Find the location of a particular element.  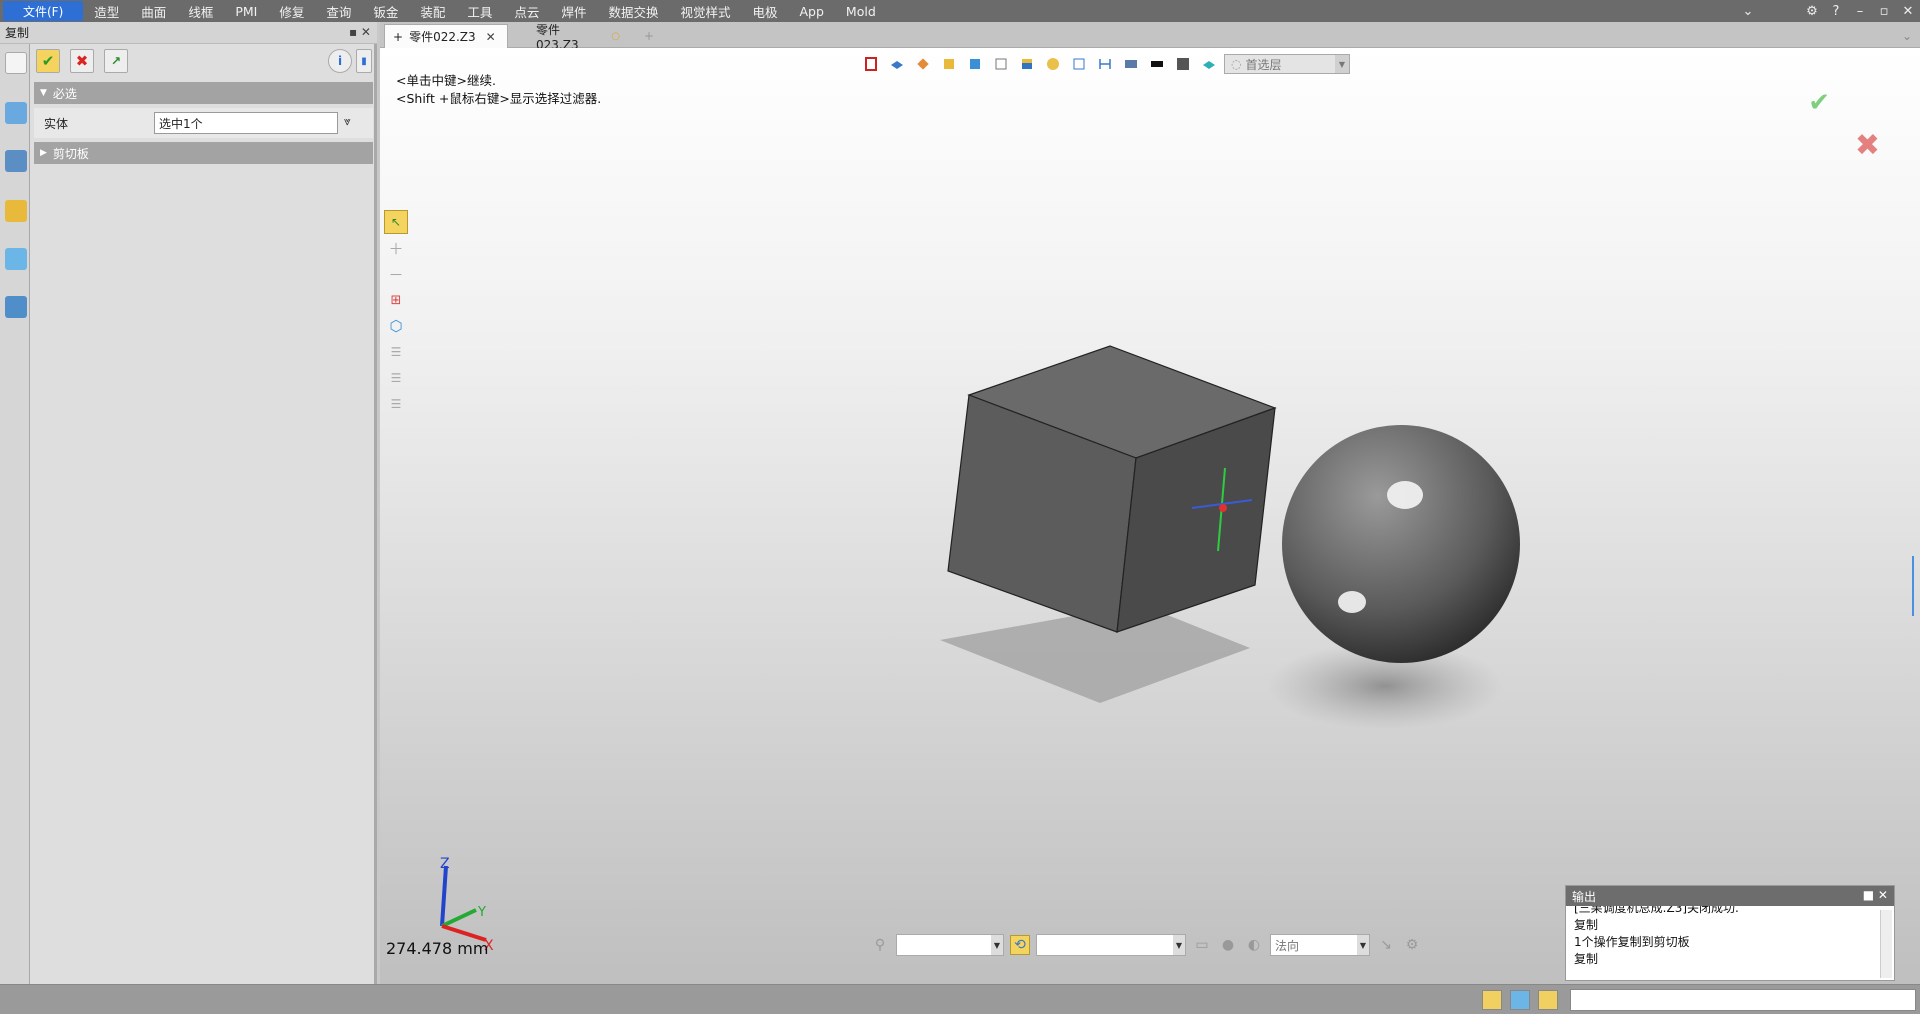

document-icon is located at coordinates (16, 63).